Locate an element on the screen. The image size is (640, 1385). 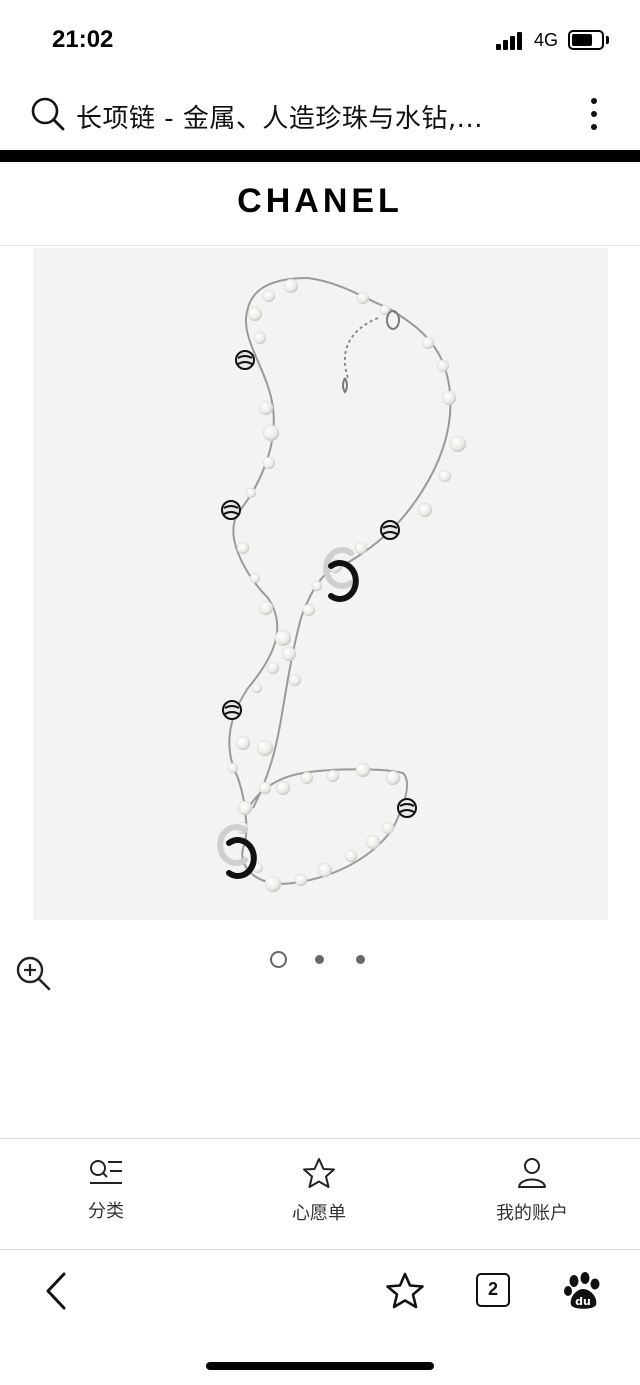
network-label: 4G is located at coordinates (546, 40).